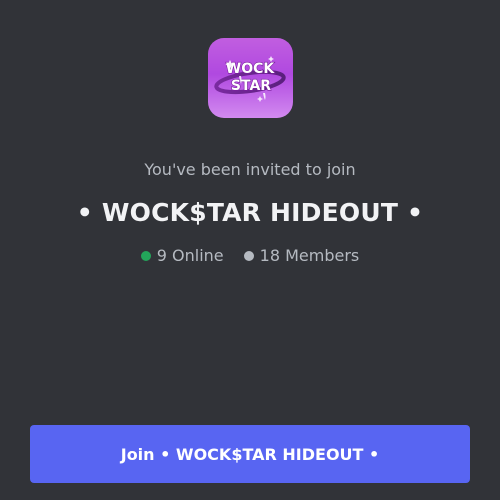  I want to click on members-status-dot, so click(248, 256).